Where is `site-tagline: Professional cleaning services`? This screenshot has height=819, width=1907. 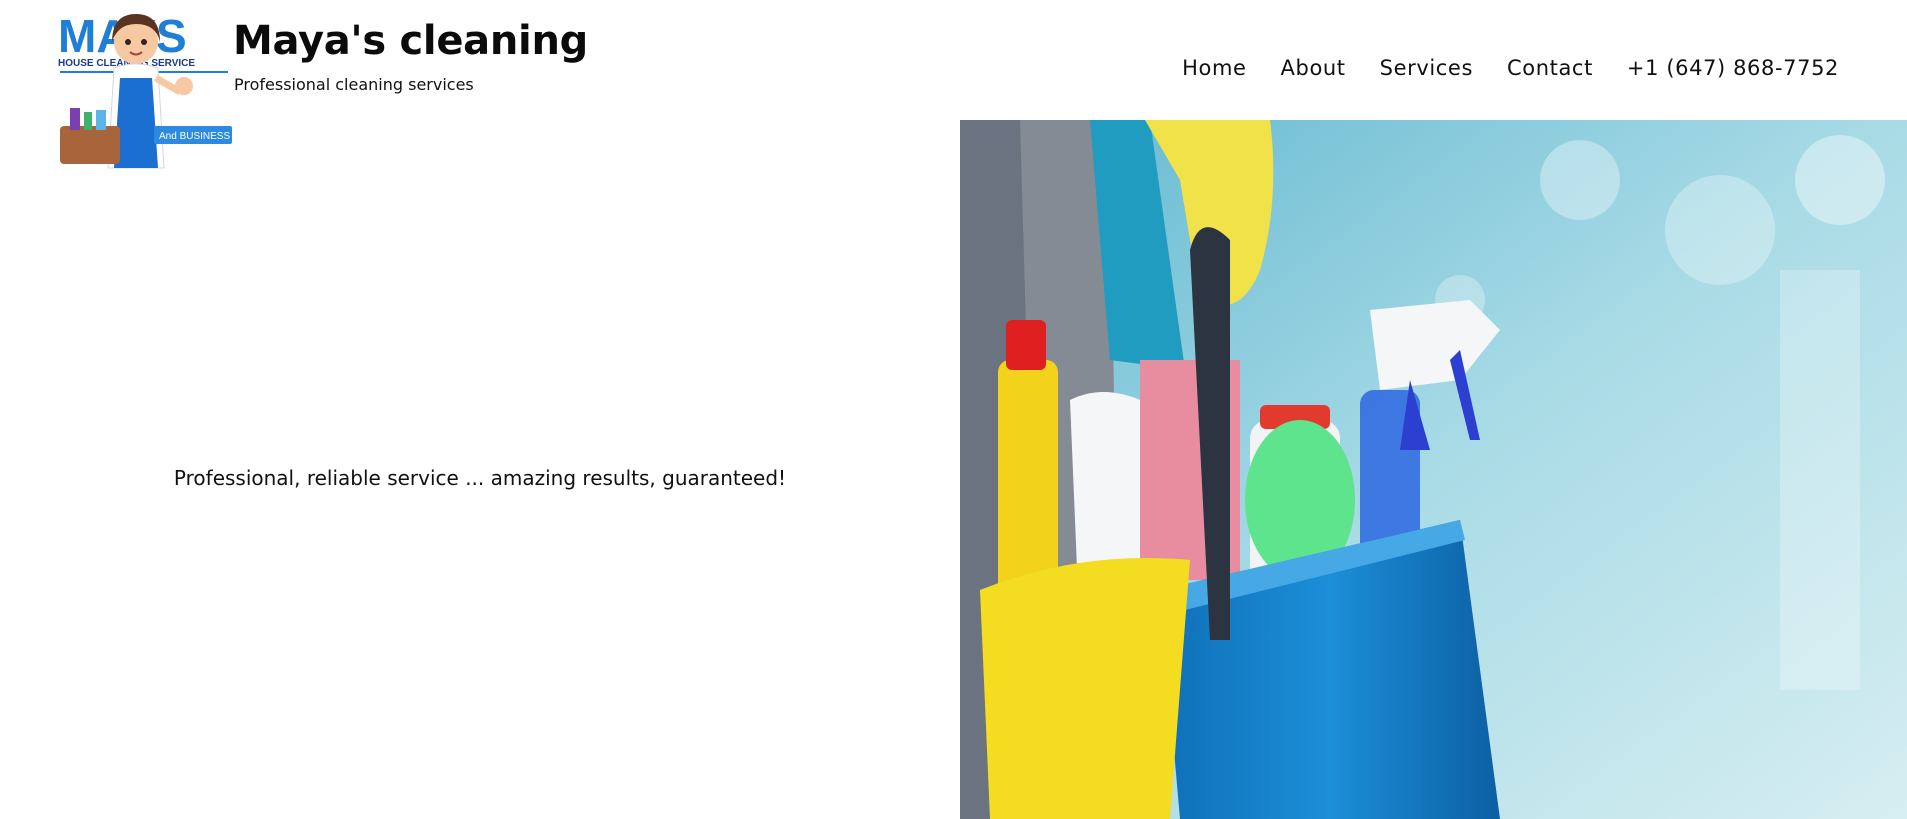
site-tagline: Professional cleaning services is located at coordinates (354, 84).